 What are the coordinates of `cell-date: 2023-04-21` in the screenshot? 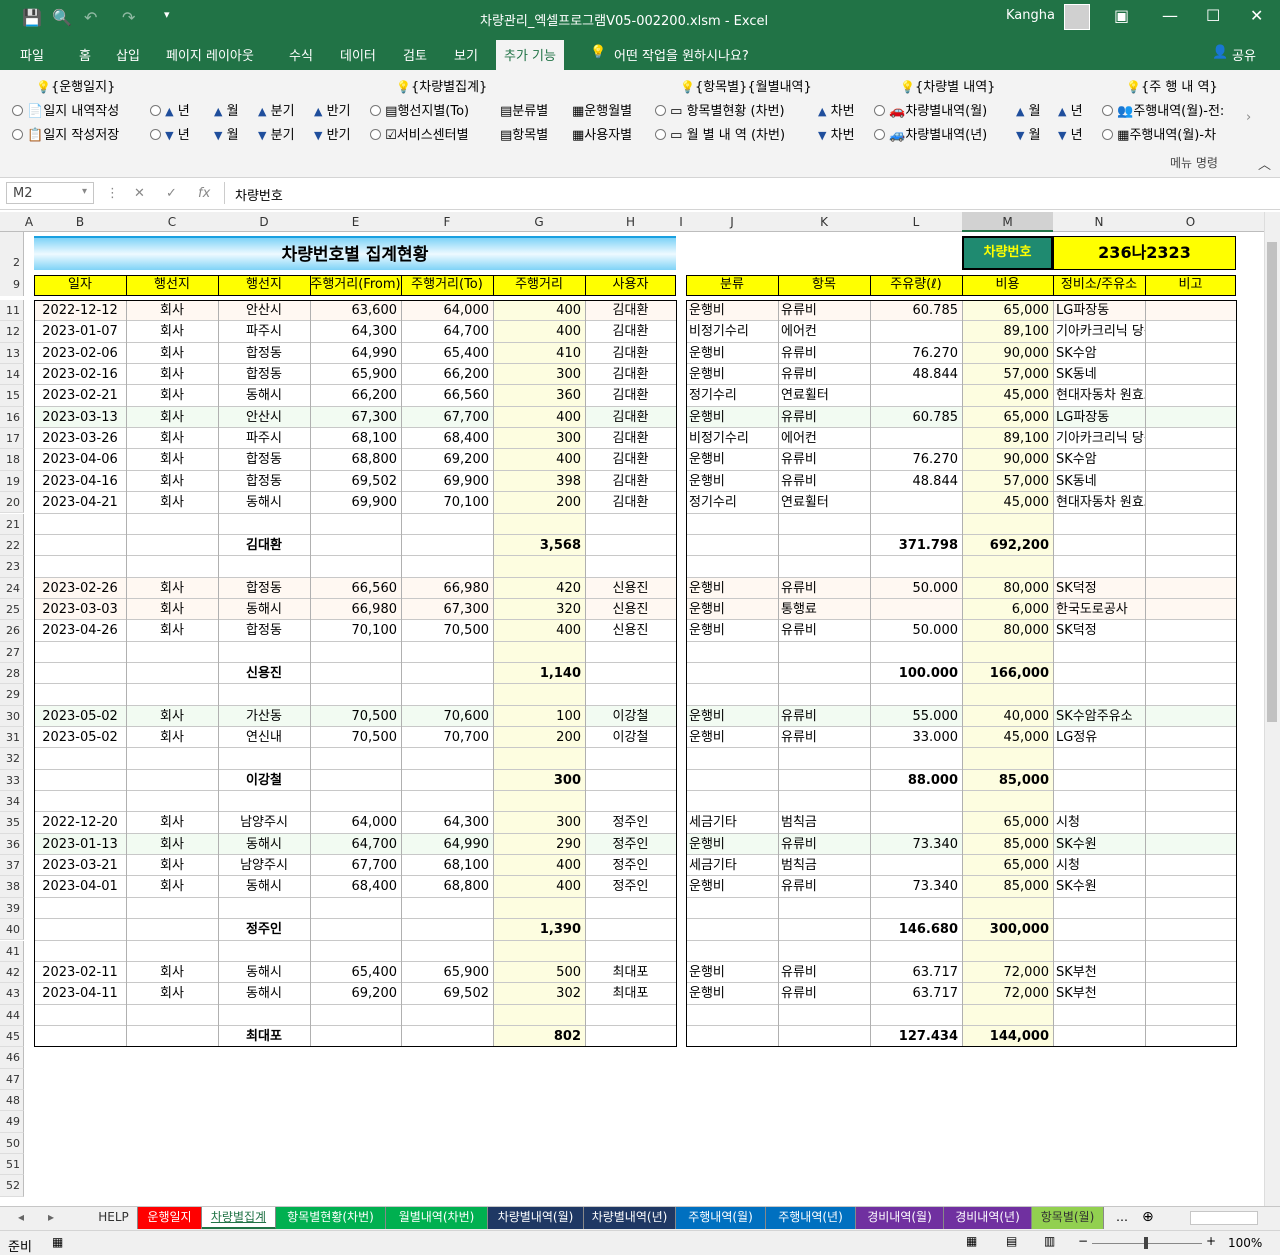 It's located at (80, 502).